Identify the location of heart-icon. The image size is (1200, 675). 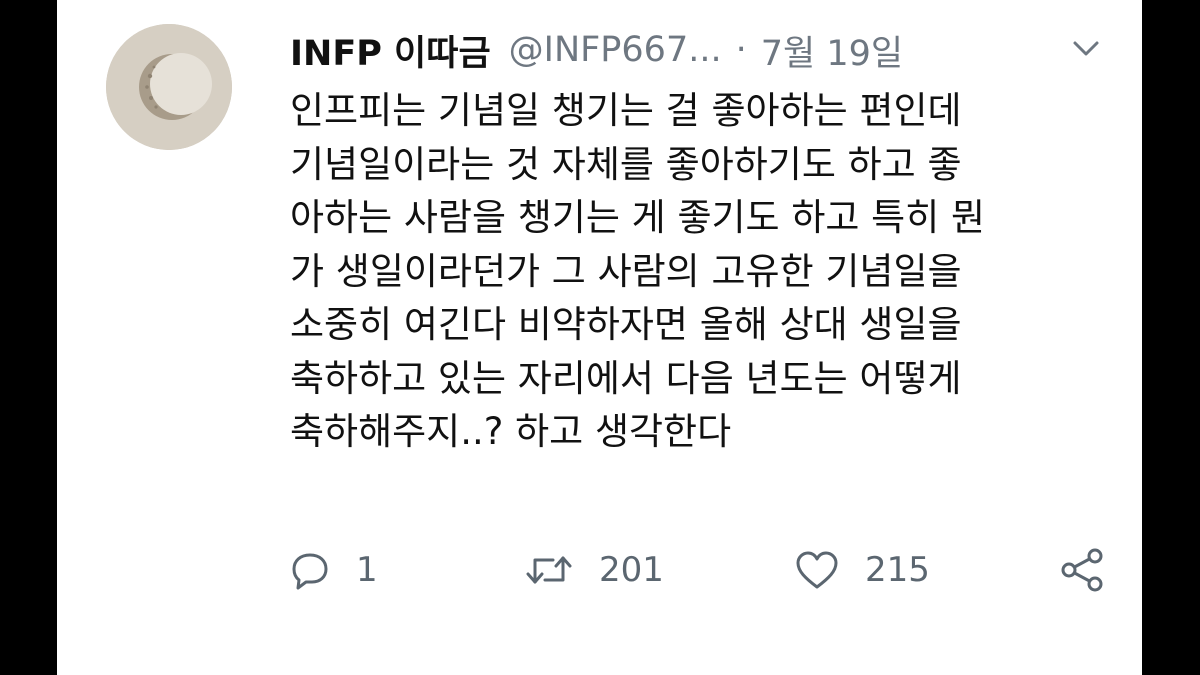
(817, 570).